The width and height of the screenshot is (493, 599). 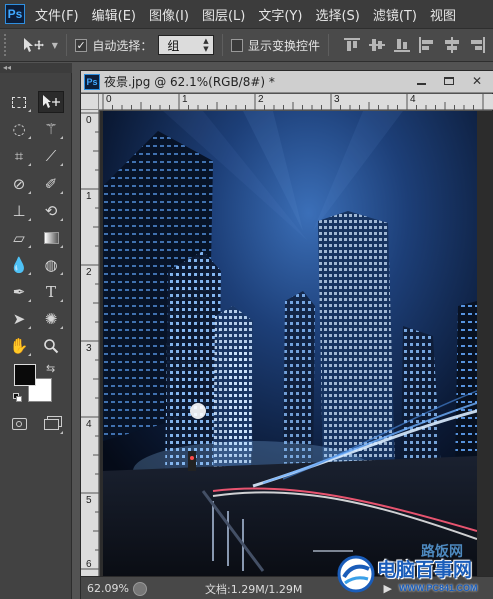 I want to click on restore-button, so click(x=449, y=81).